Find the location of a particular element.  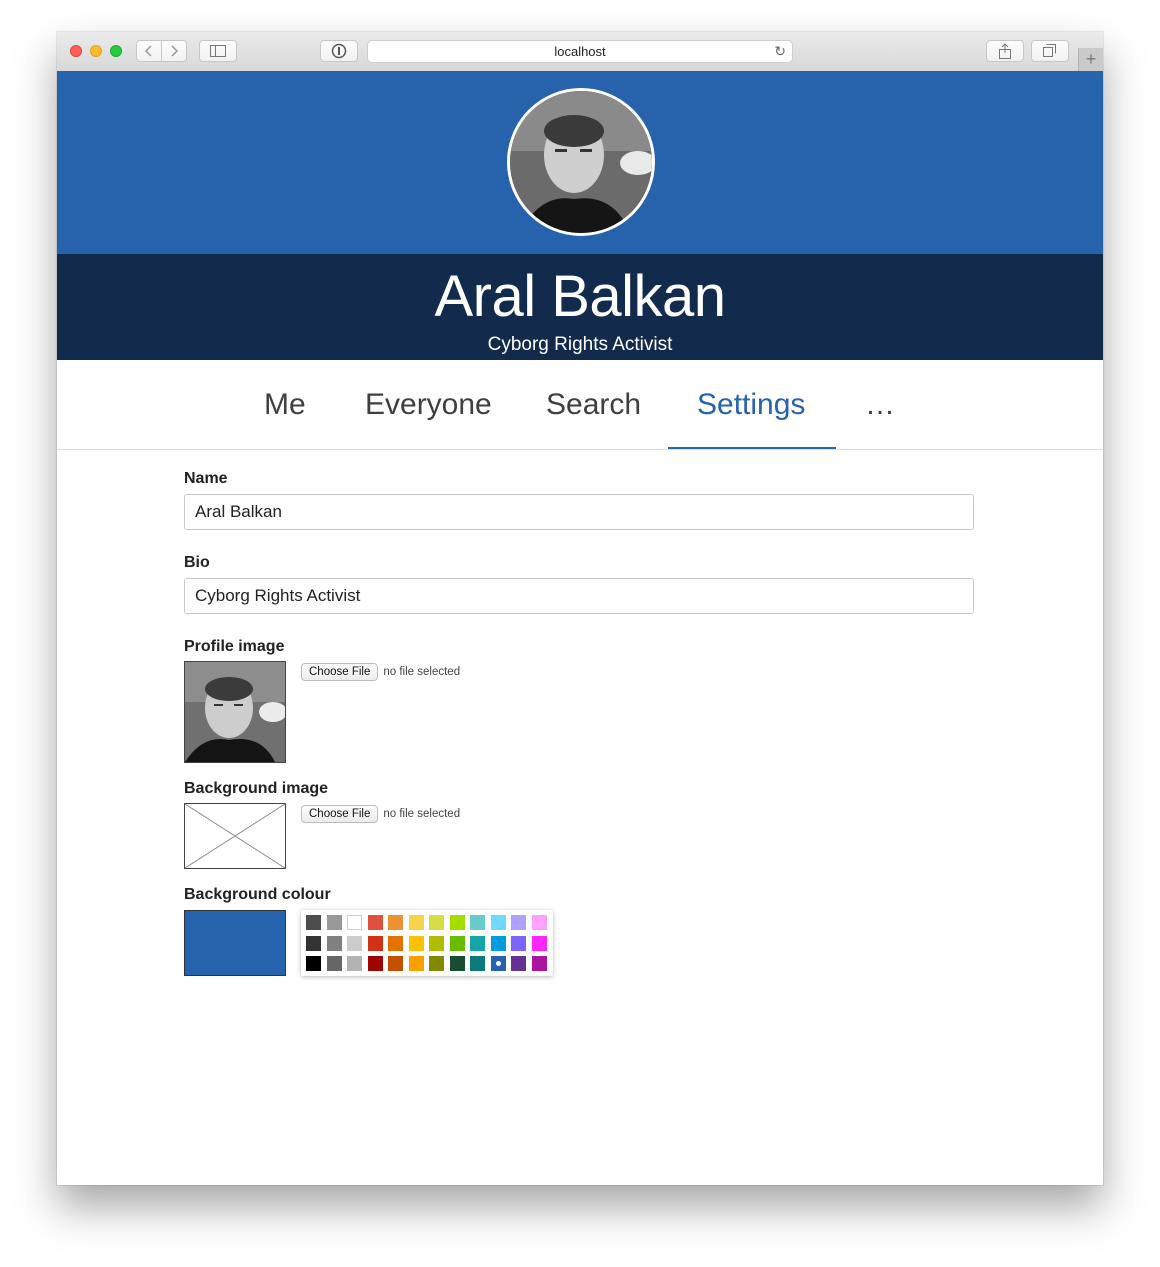

profile-image-label: Profile image is located at coordinates (234, 646).